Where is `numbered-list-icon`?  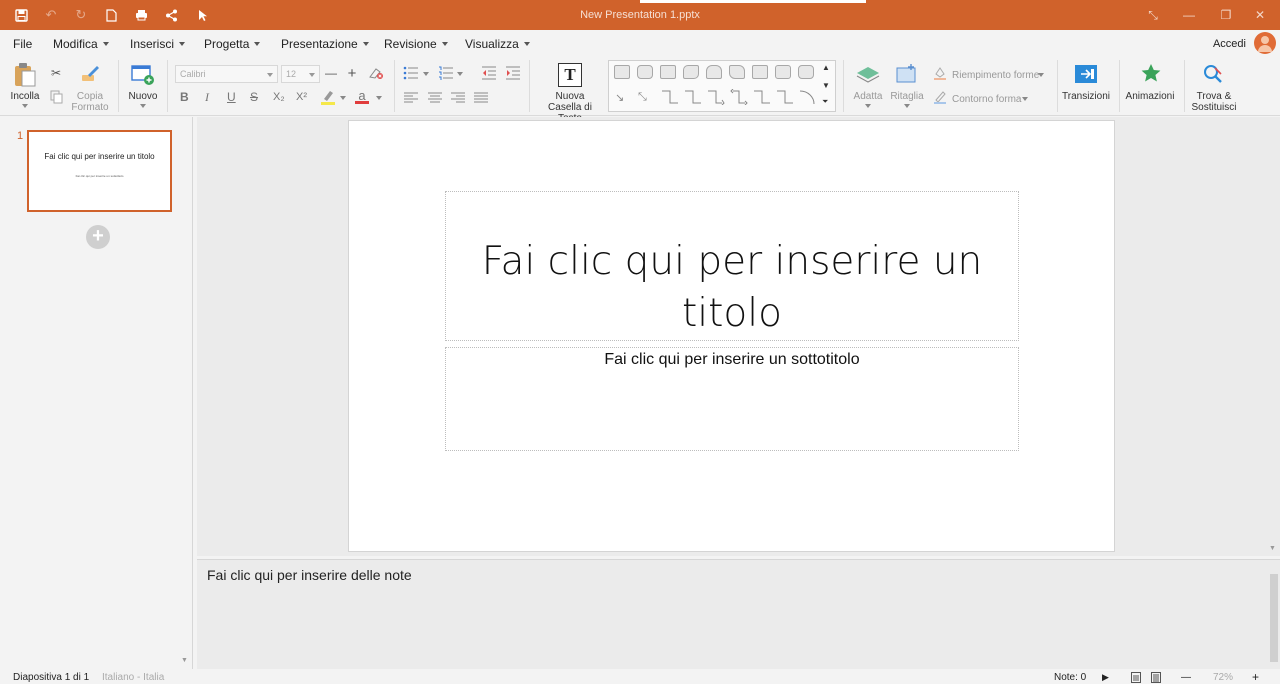 numbered-list-icon is located at coordinates (446, 75).